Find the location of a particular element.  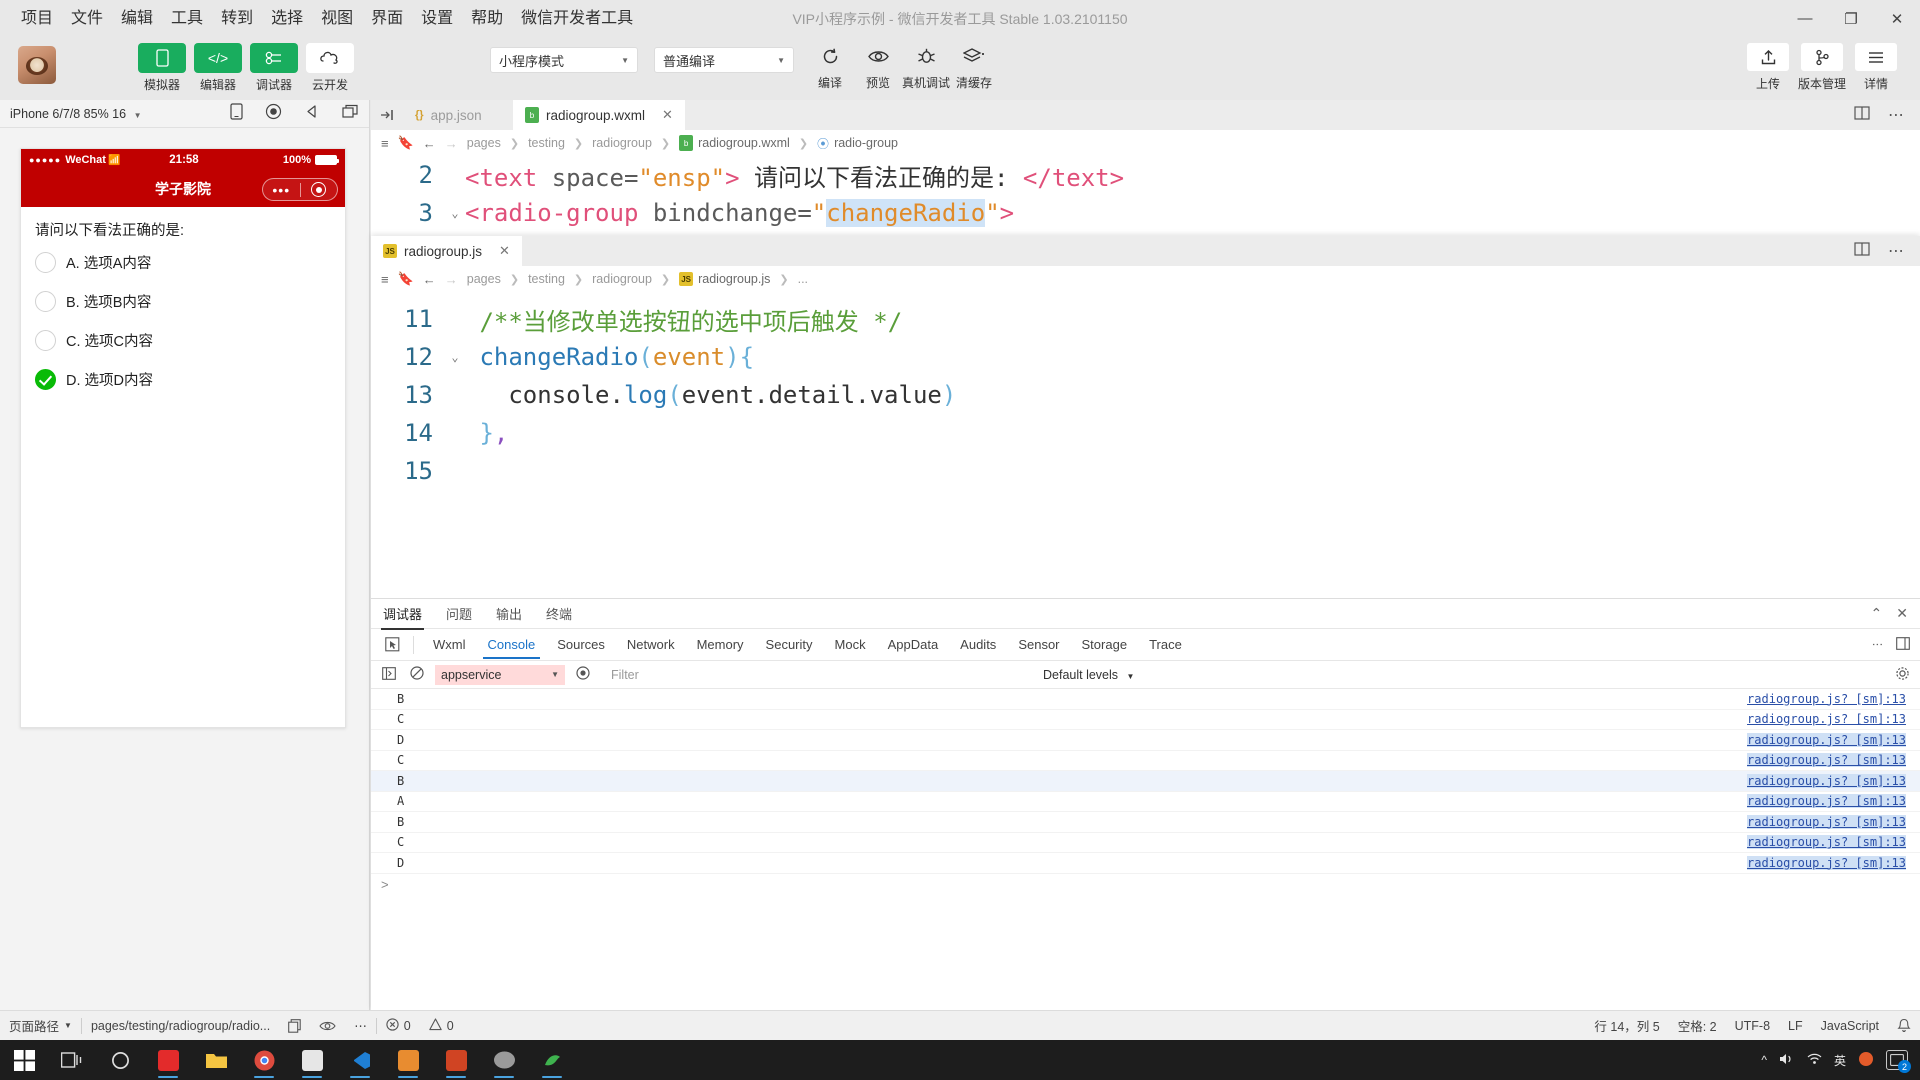

more-actions-icon: ⋯ is located at coordinates (1896, 251).